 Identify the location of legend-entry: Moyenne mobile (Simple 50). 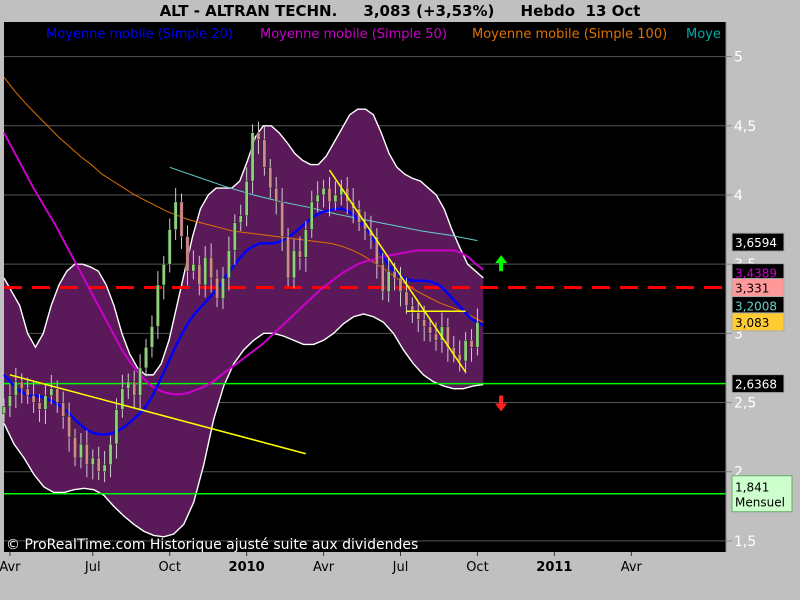
(353, 34).